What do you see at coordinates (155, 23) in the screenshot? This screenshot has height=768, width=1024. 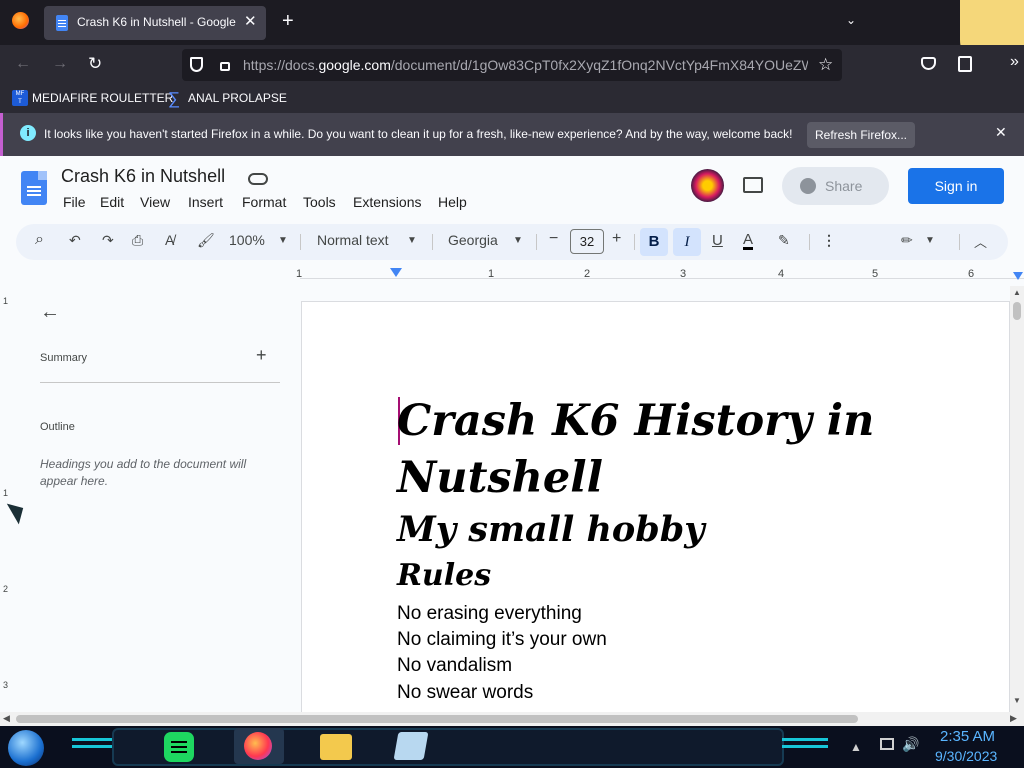 I see `tab-active: Crash K6 in Nutshell - Google Docs ✕` at bounding box center [155, 23].